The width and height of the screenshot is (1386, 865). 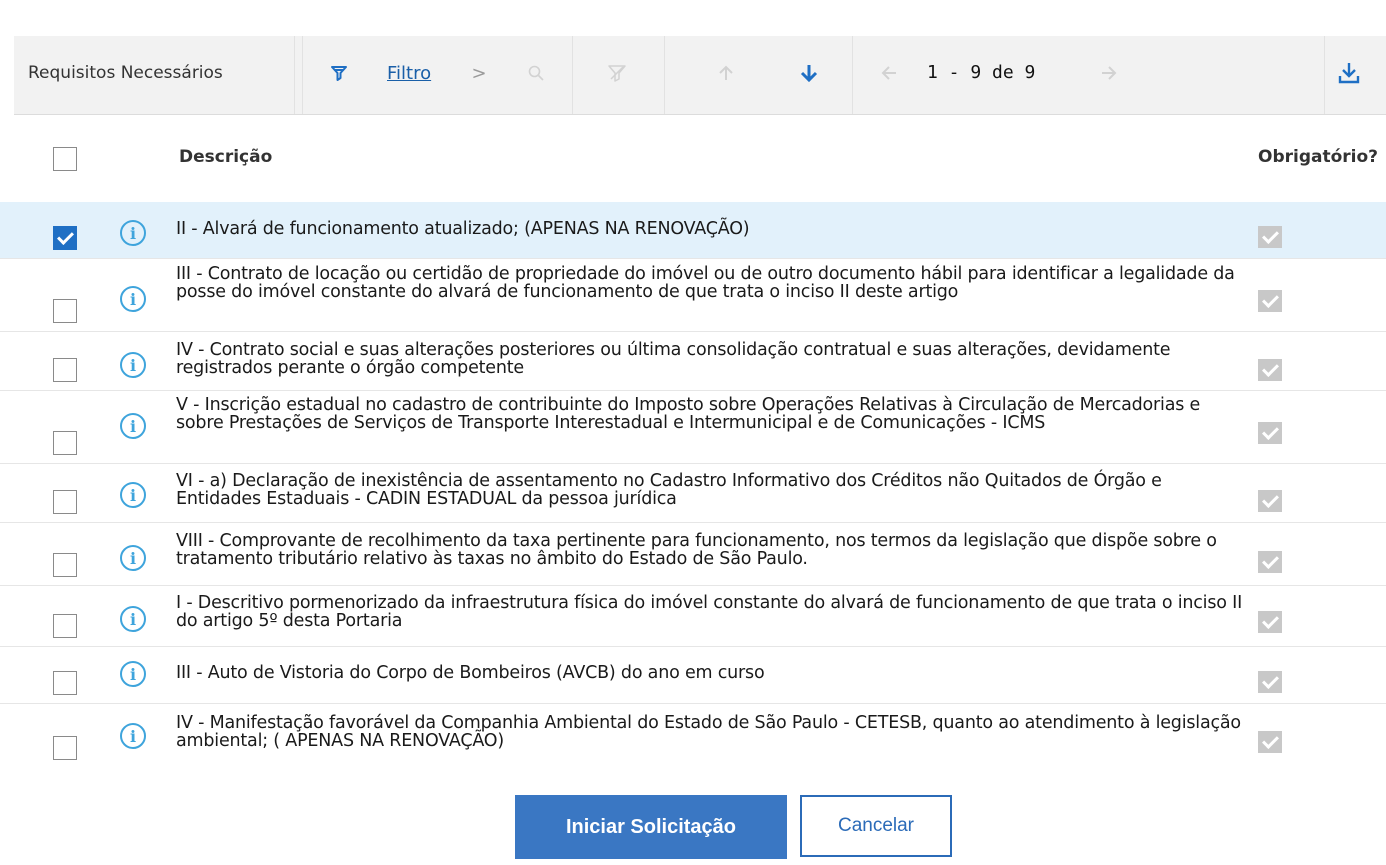 What do you see at coordinates (651, 827) in the screenshot?
I see `start-request-button: Iniciar Solicitação` at bounding box center [651, 827].